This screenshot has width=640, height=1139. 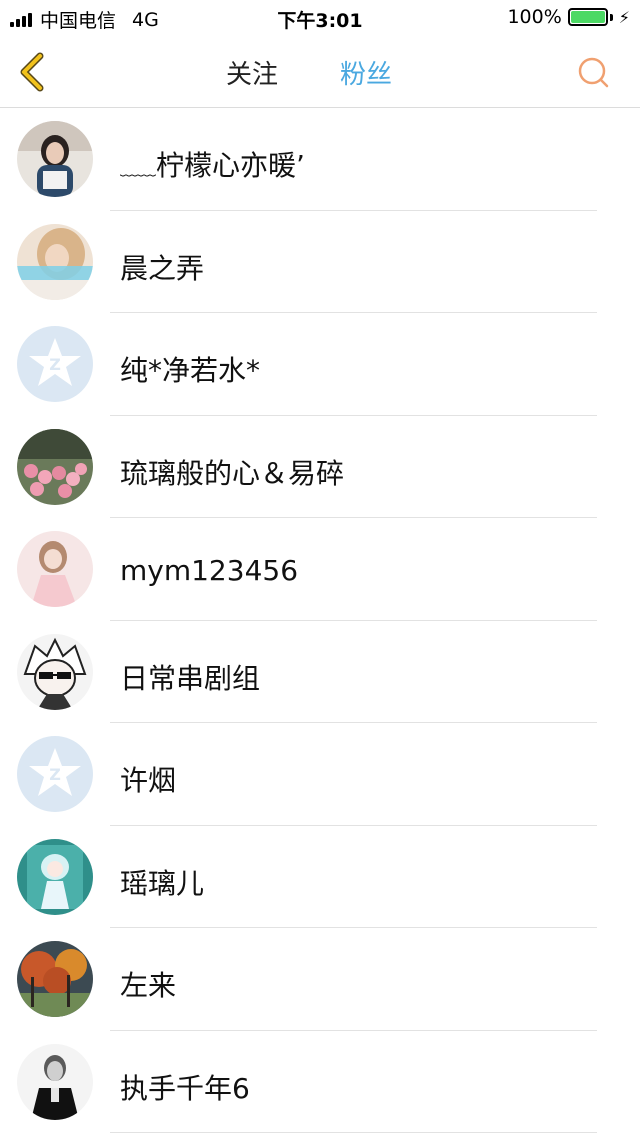 I want to click on list-item: Z 许烟, so click(x=320, y=774).